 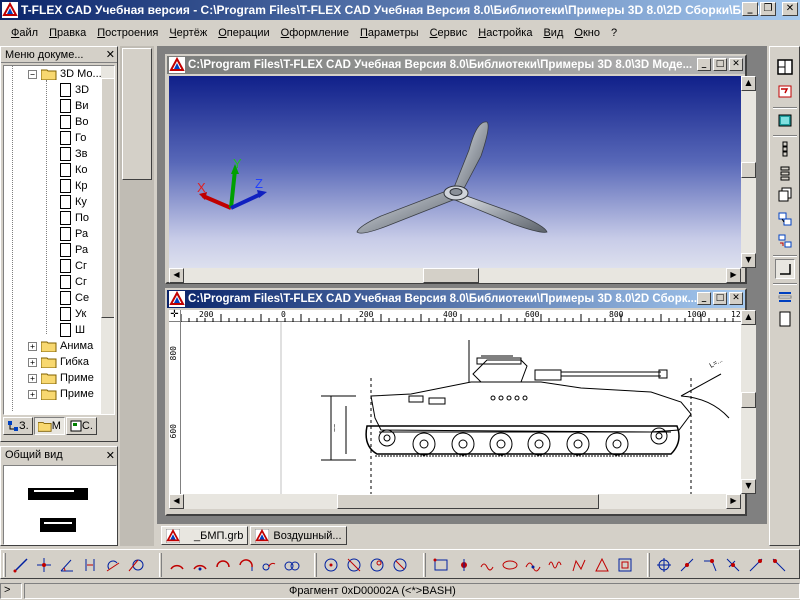 I want to click on panel-splitter, so click(x=137, y=296).